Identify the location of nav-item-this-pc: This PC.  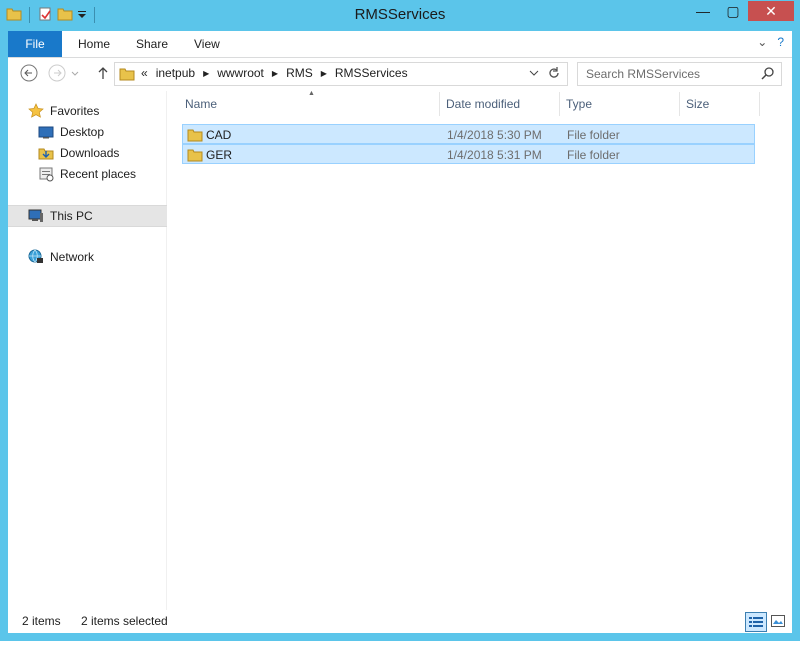
(97, 216).